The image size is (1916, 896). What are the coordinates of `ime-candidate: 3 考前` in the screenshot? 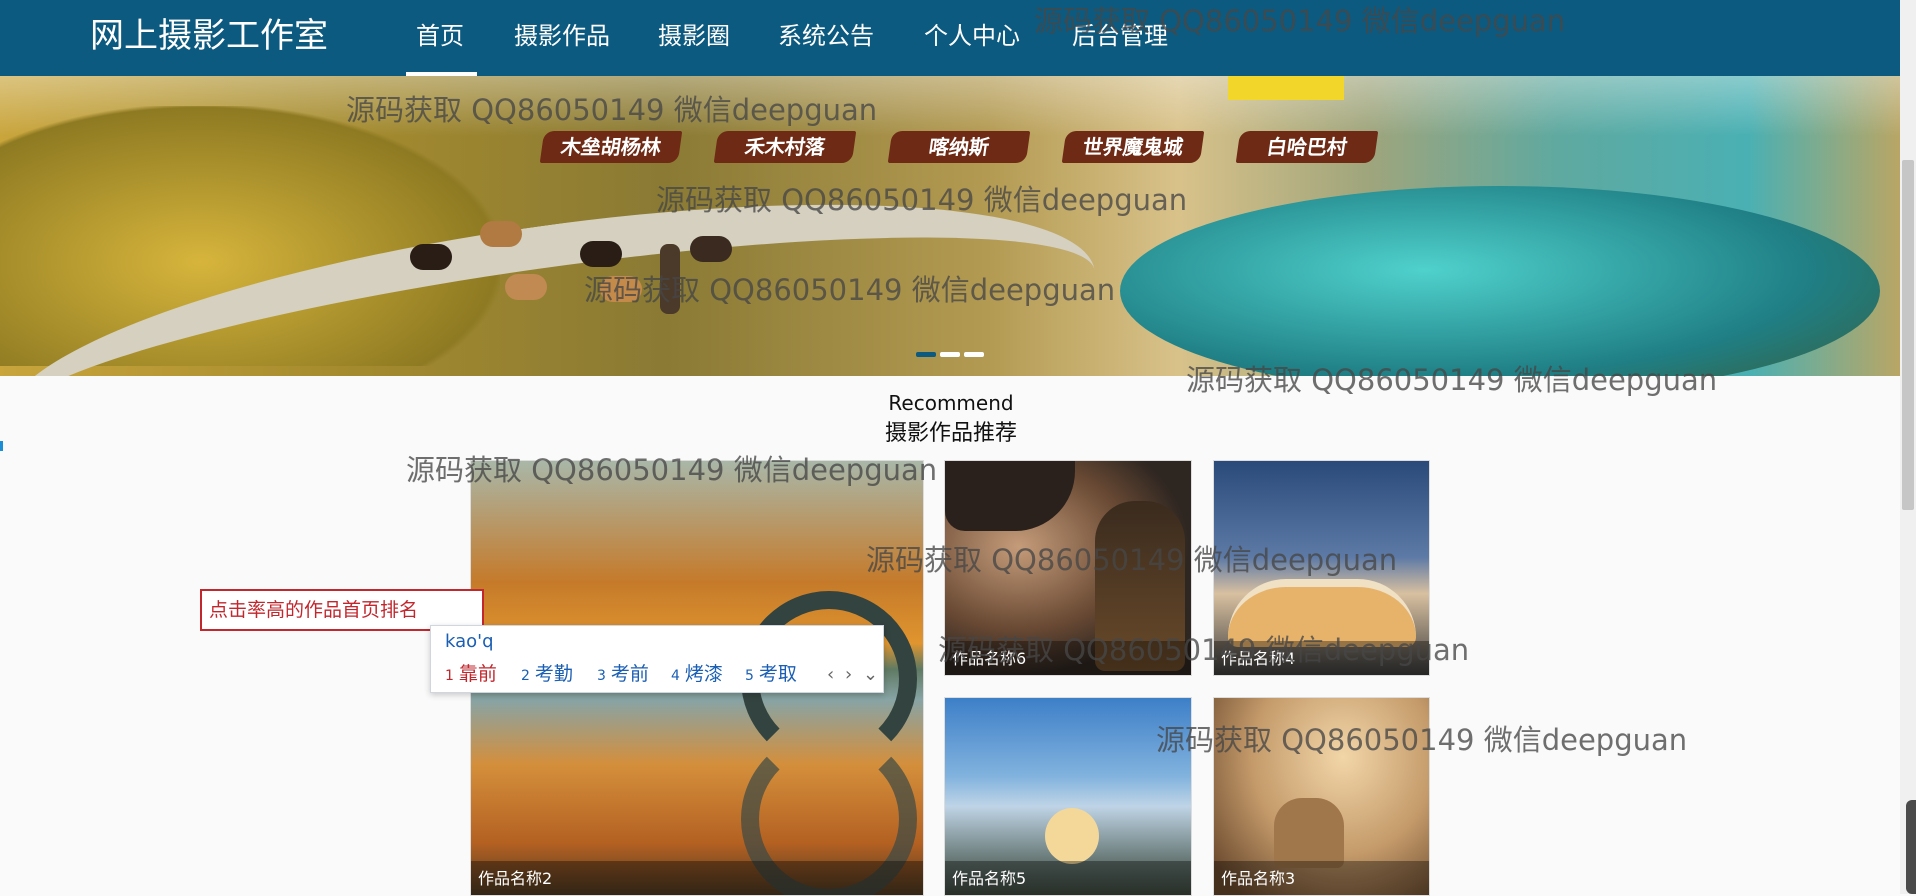 It's located at (623, 675).